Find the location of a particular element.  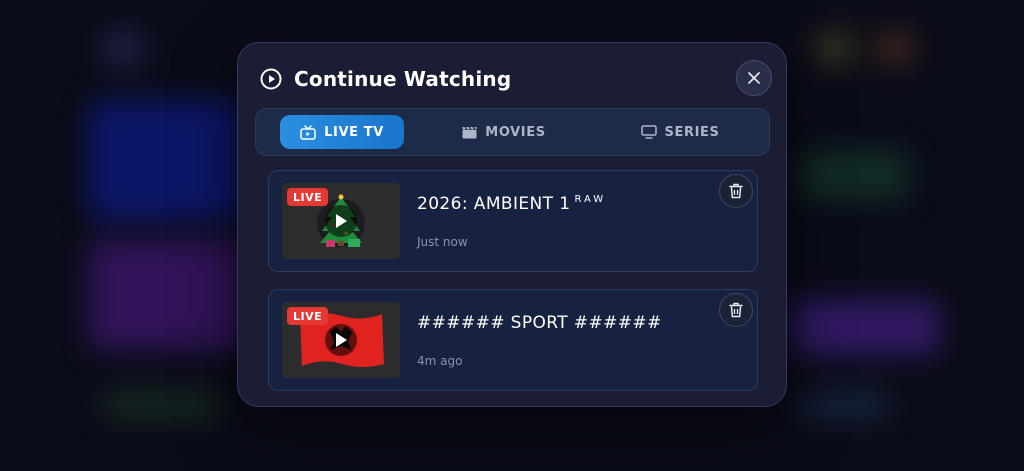

list-item: LIVE ###### SPORT ###### 4m ago is located at coordinates (513, 340).